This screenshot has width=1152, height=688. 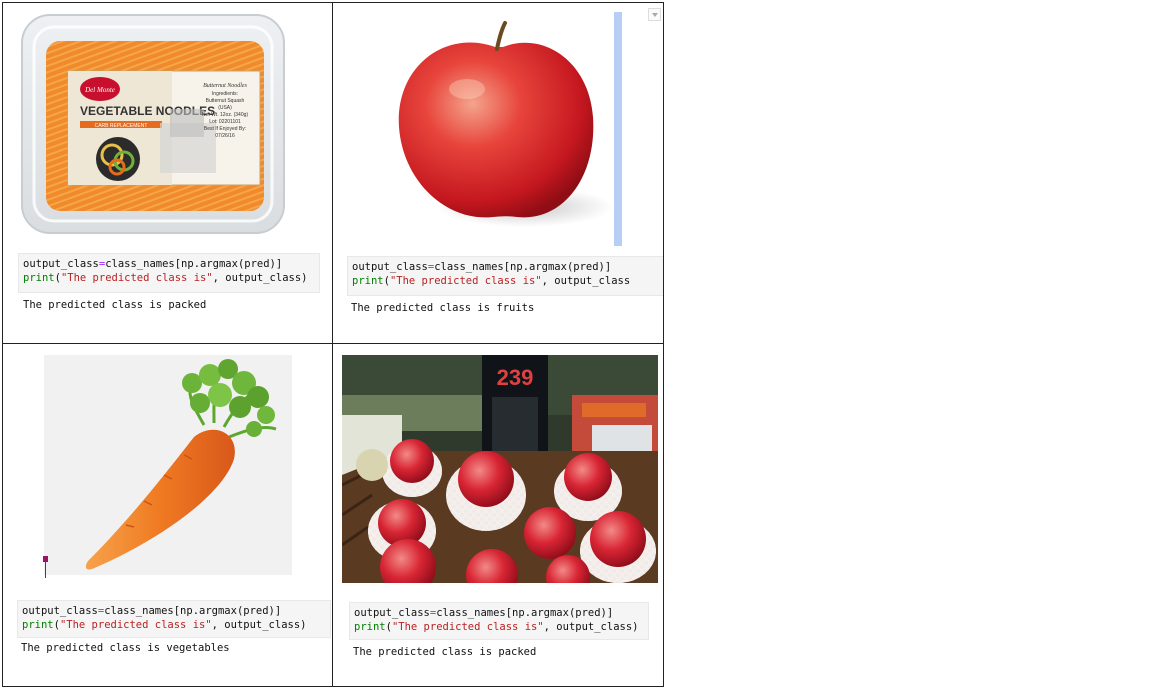 What do you see at coordinates (45, 570) in the screenshot?
I see `cursor-marker-stem` at bounding box center [45, 570].